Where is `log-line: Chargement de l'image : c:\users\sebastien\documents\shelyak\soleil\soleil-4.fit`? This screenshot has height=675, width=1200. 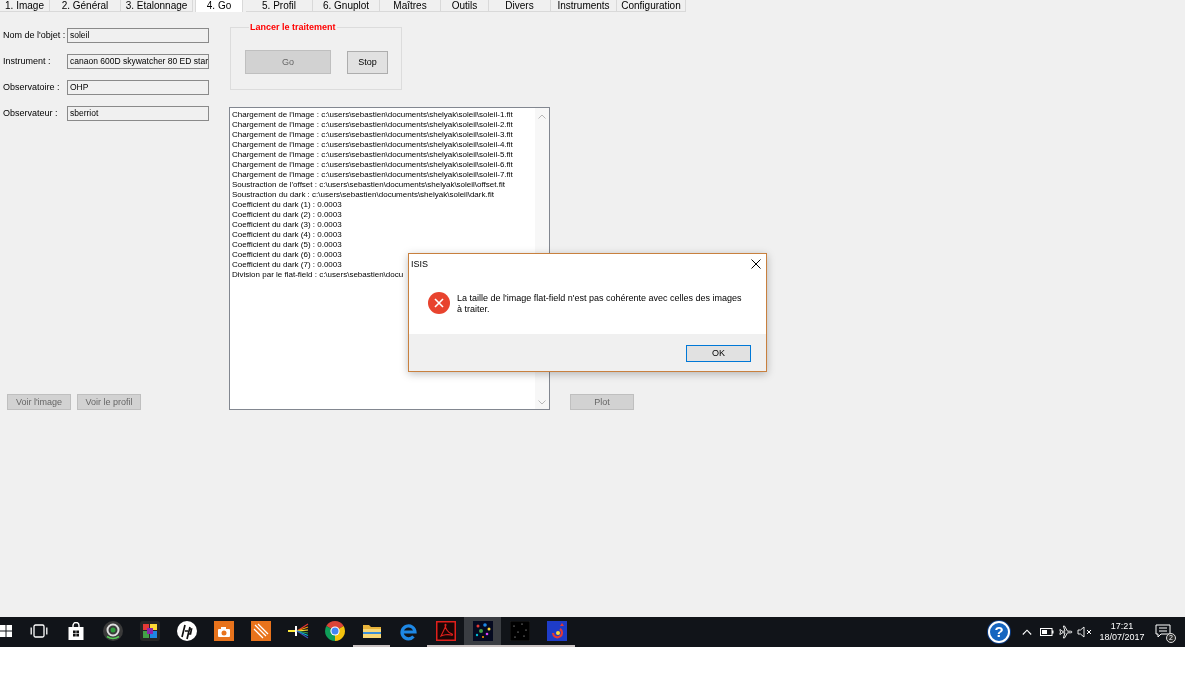 log-line: Chargement de l'image : c:\users\sebastien\documents\shelyak\soleil\soleil-4.fit is located at coordinates (372, 145).